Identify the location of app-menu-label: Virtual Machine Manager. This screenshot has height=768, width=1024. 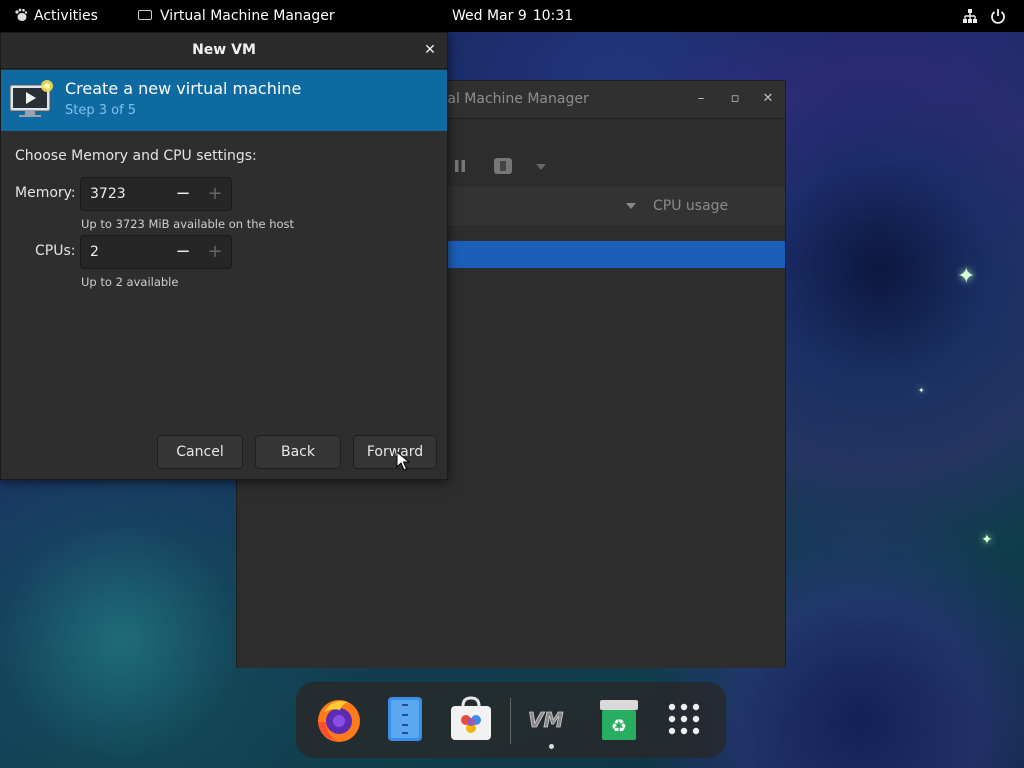
(247, 16).